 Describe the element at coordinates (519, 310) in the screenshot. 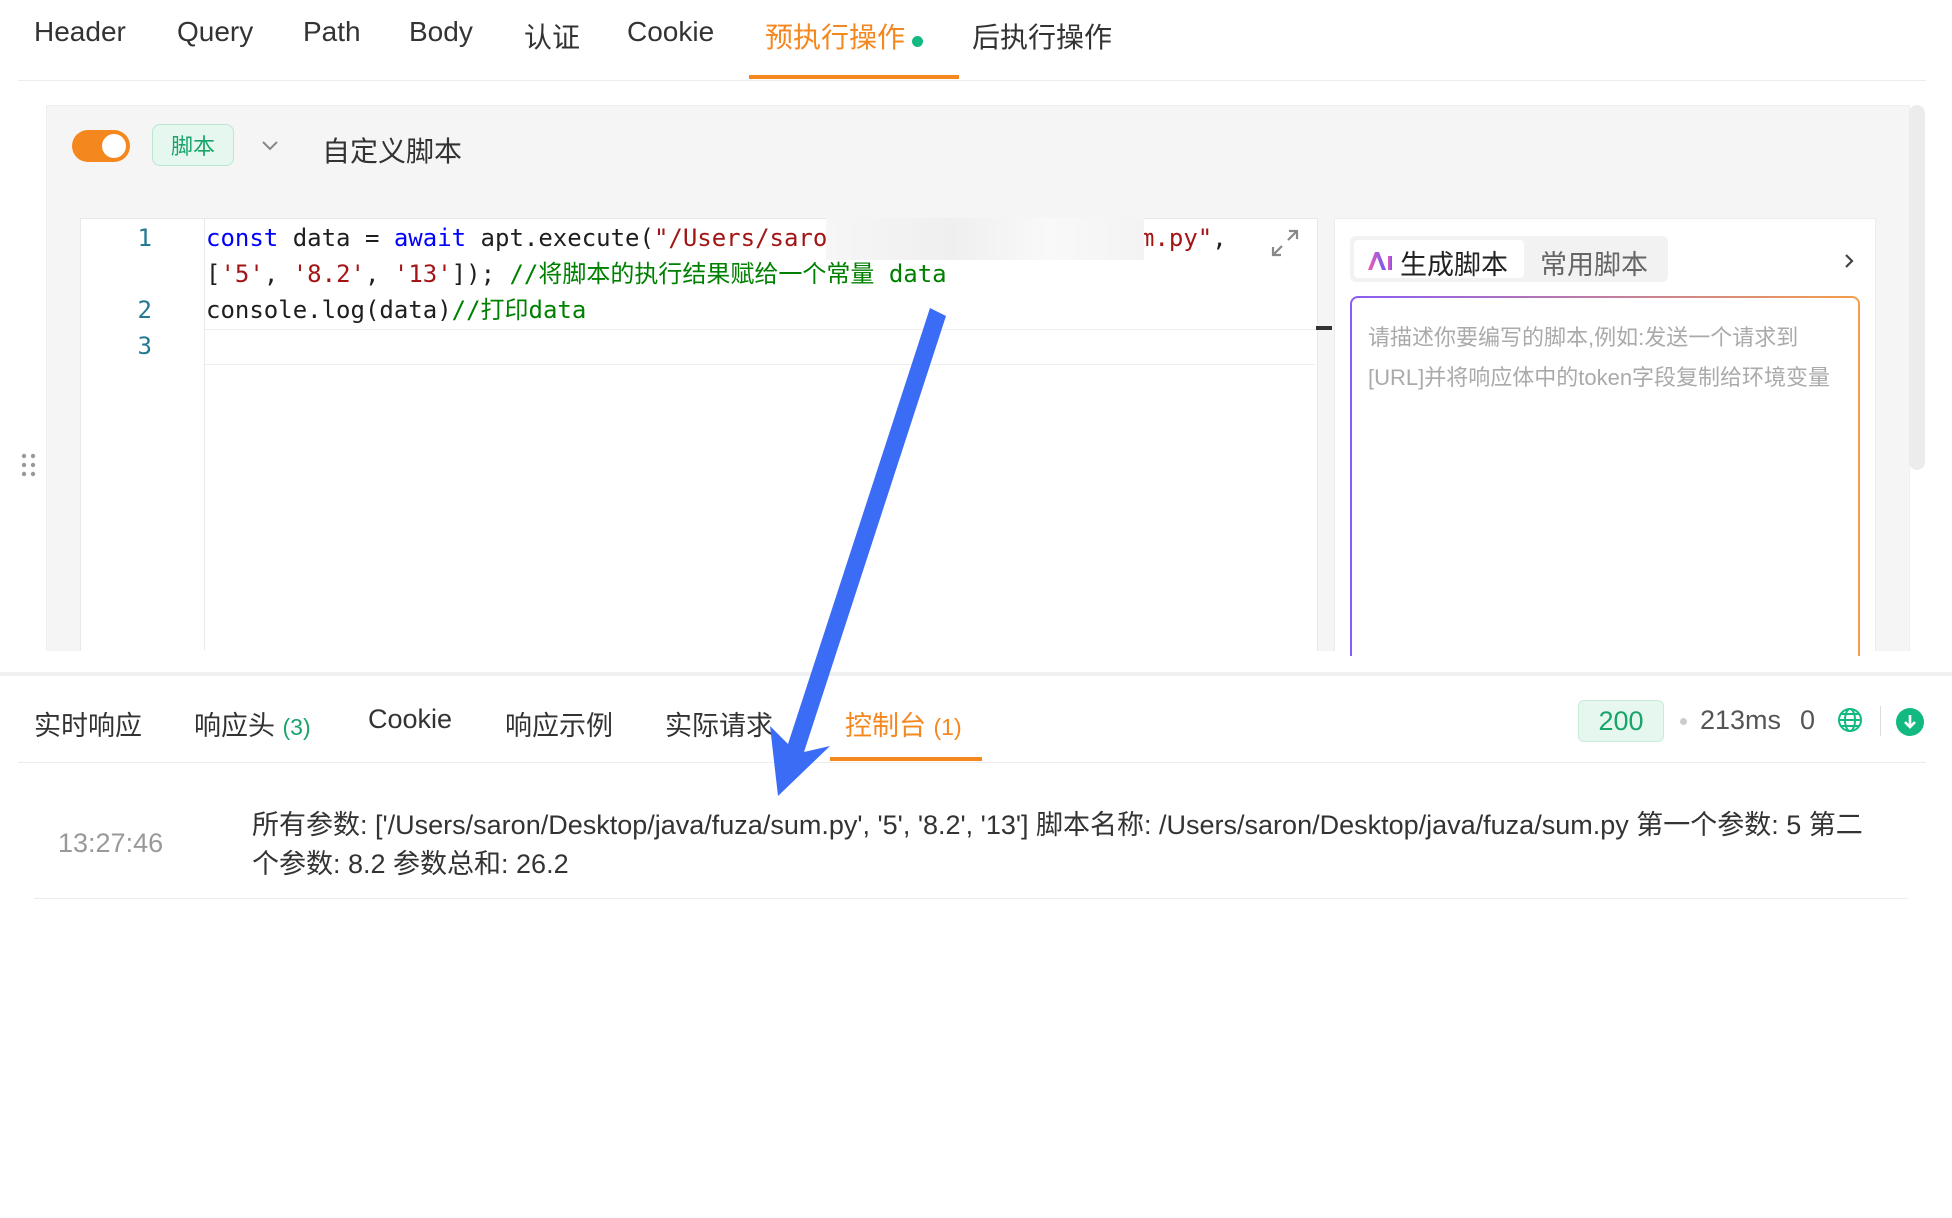

I see `code-comment: //打印data` at that location.